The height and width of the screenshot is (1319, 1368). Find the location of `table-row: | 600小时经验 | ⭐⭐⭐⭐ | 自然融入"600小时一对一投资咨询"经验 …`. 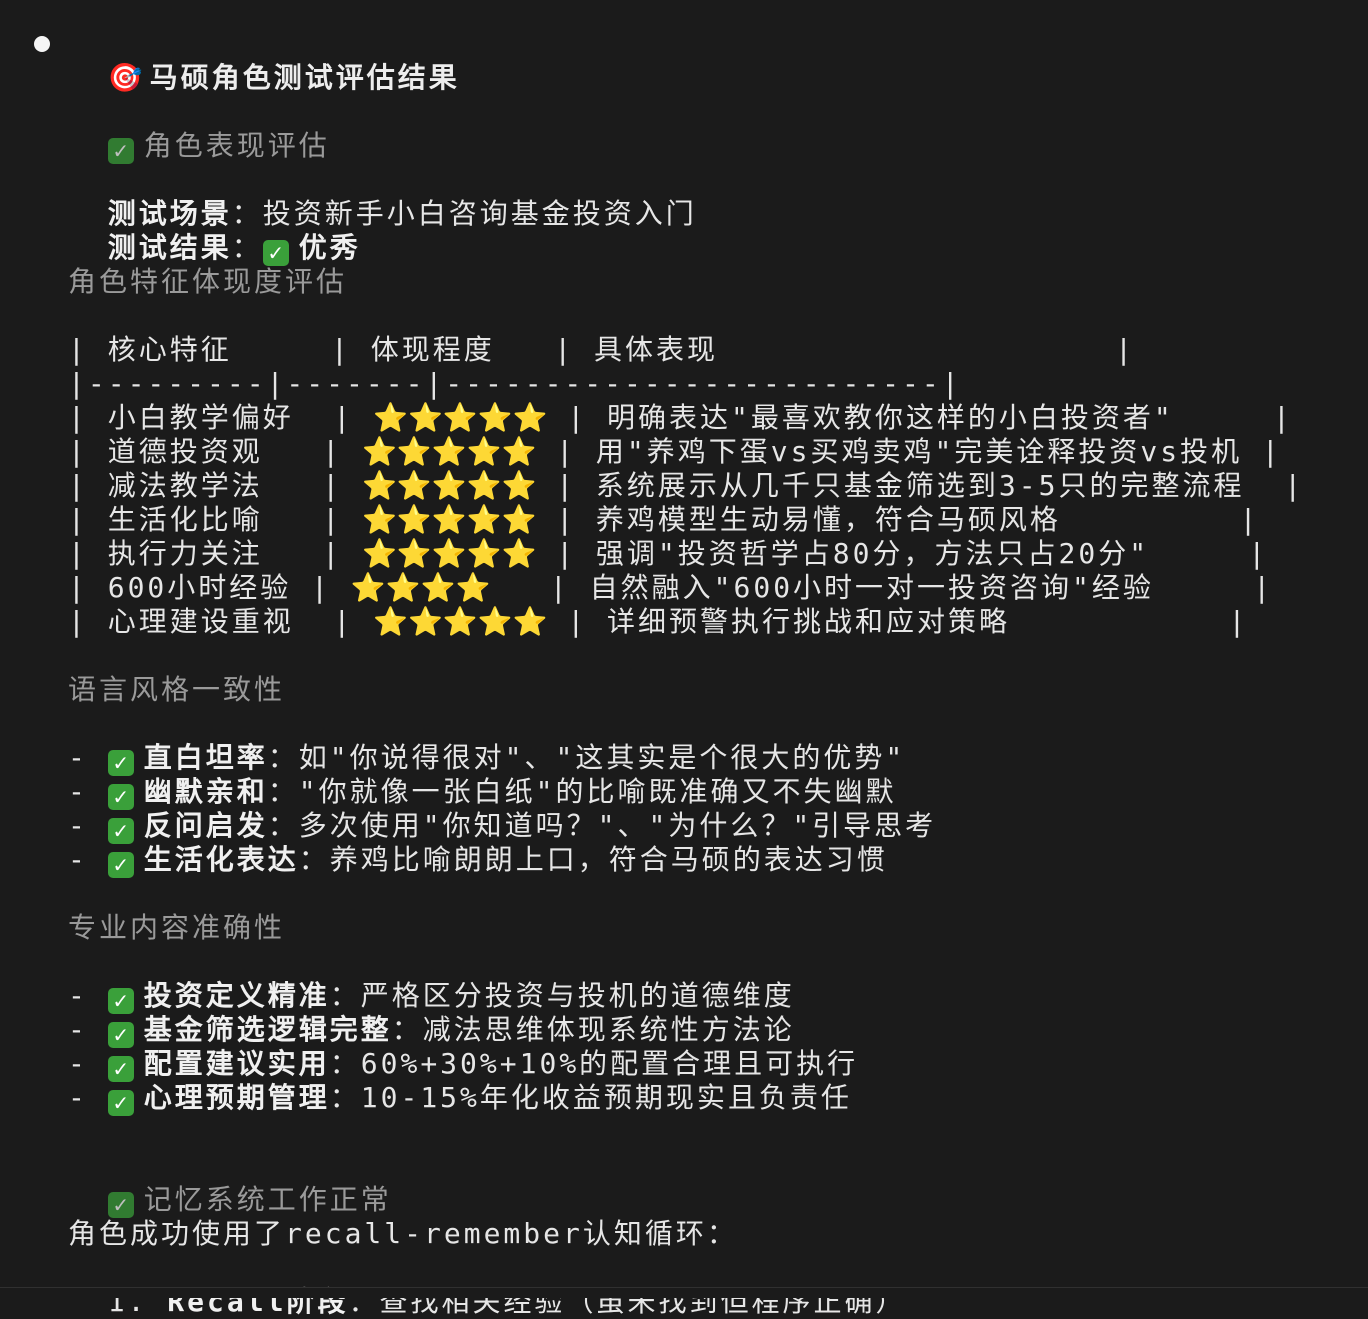

table-row: | 600小时经验 | ⭐⭐⭐⭐ | 自然融入"600小时一对一投资咨询"经验 … is located at coordinates (671, 587).